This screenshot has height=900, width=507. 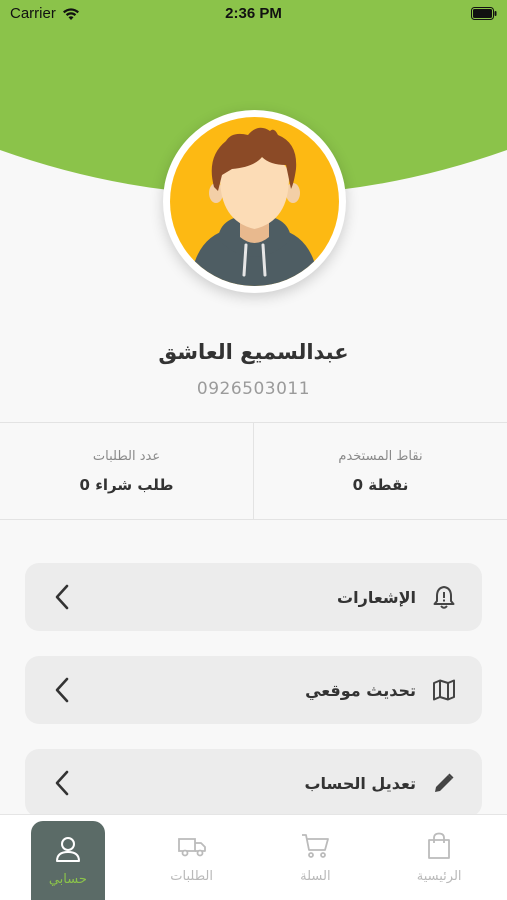 What do you see at coordinates (380, 456) in the screenshot?
I see `stat-label: نقاط المستخدم` at bounding box center [380, 456].